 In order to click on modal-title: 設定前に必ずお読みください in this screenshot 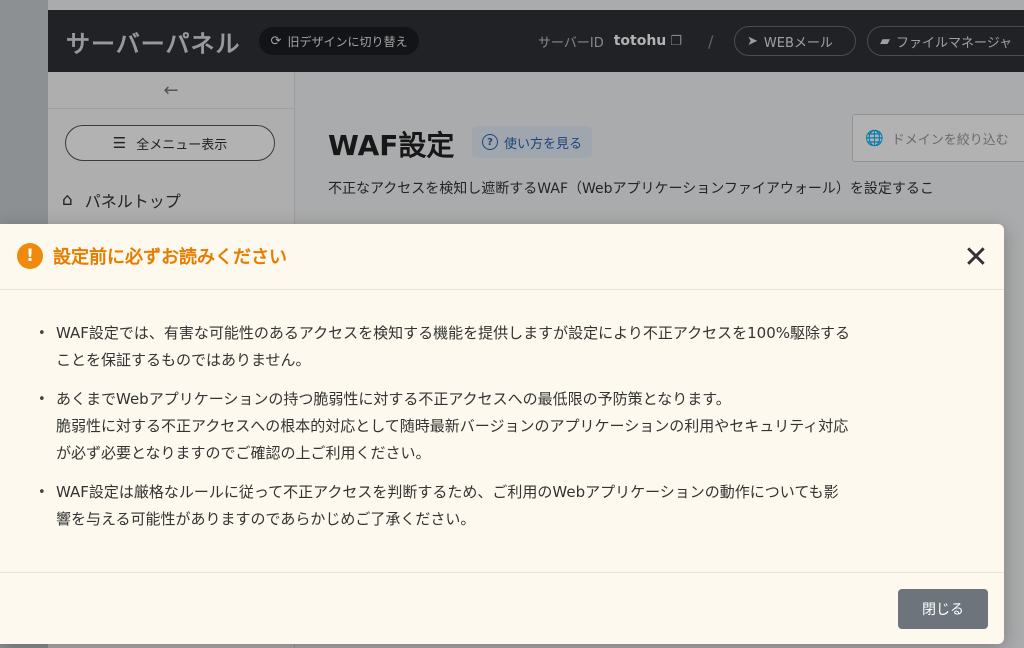, I will do `click(170, 257)`.